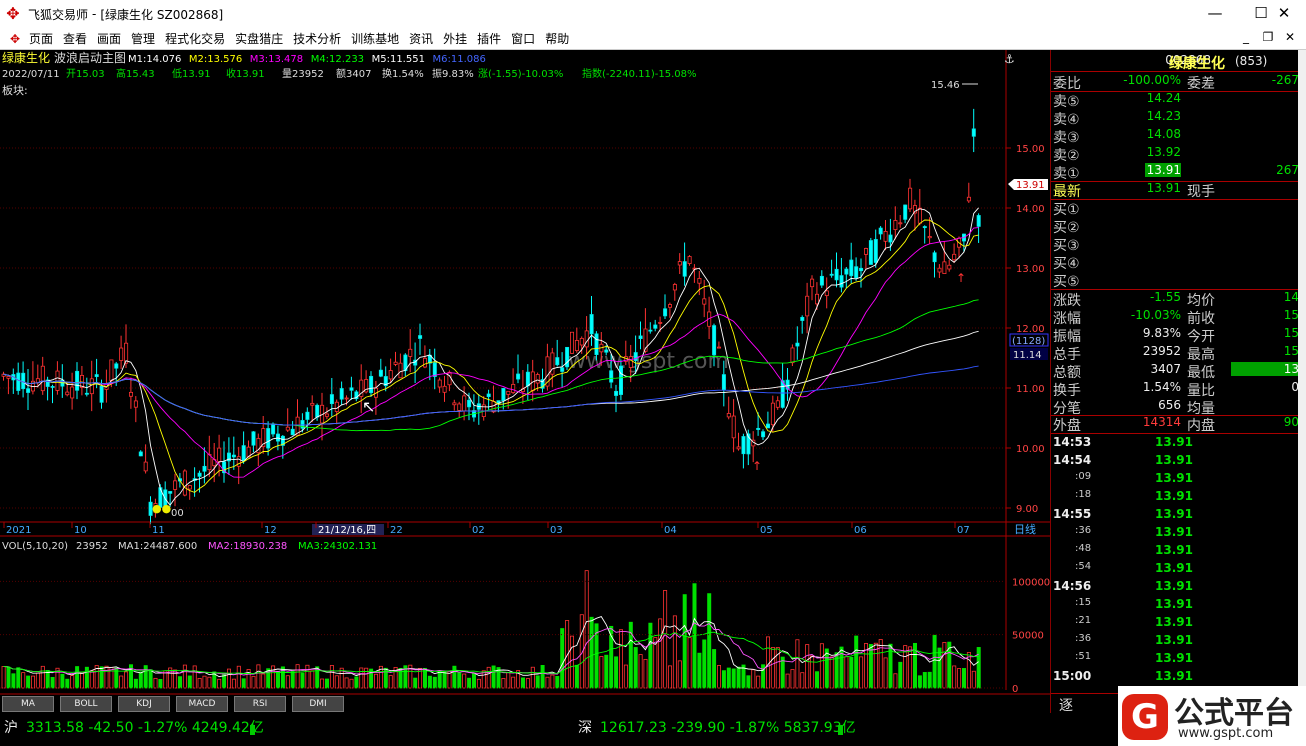 This screenshot has height=746, width=1306. I want to click on menu-page: 页面, so click(41, 38).